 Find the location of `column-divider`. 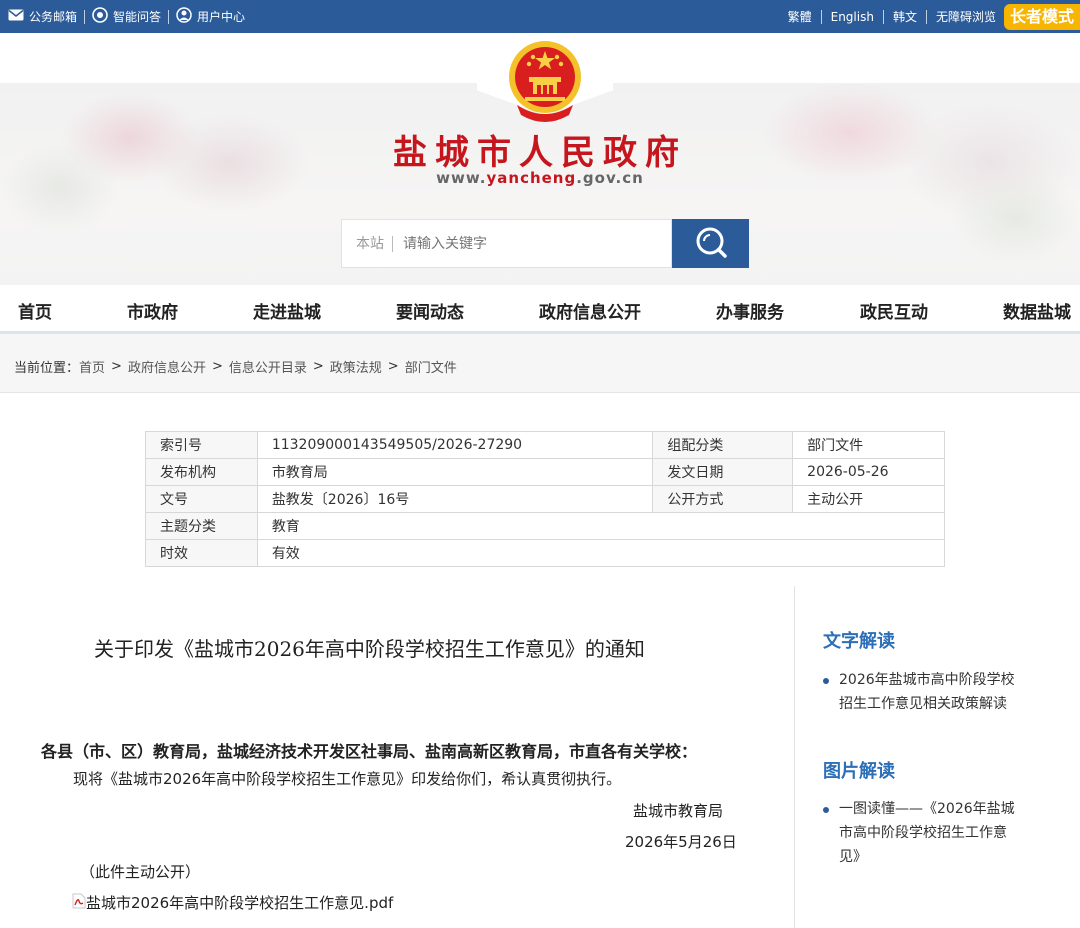

column-divider is located at coordinates (794, 757).